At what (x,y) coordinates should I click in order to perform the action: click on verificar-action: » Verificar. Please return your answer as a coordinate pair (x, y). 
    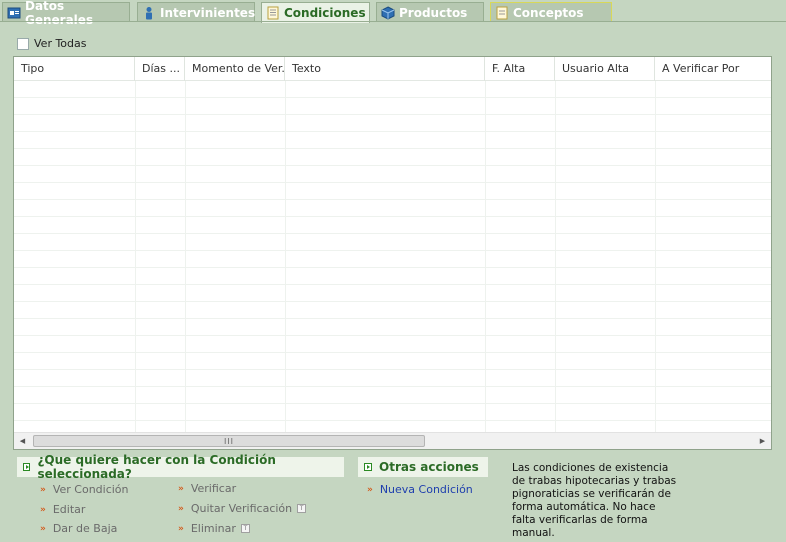
    Looking at the image, I should click on (207, 488).